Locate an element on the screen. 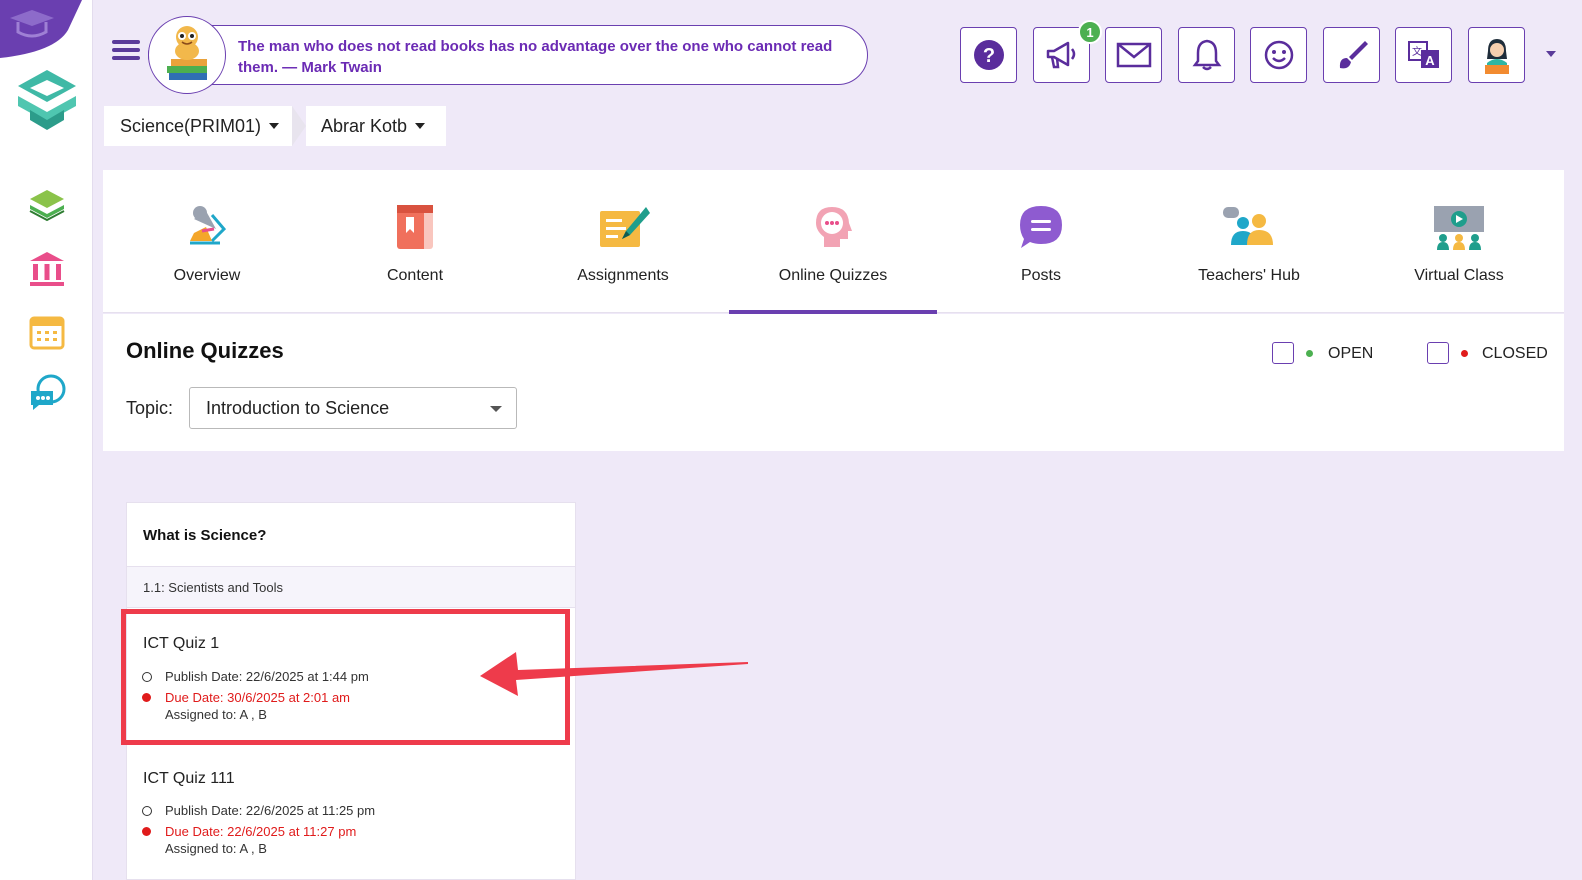 Image resolution: width=1582 pixels, height=880 pixels. tab-virtual-class: Virtual Class is located at coordinates (1459, 241).